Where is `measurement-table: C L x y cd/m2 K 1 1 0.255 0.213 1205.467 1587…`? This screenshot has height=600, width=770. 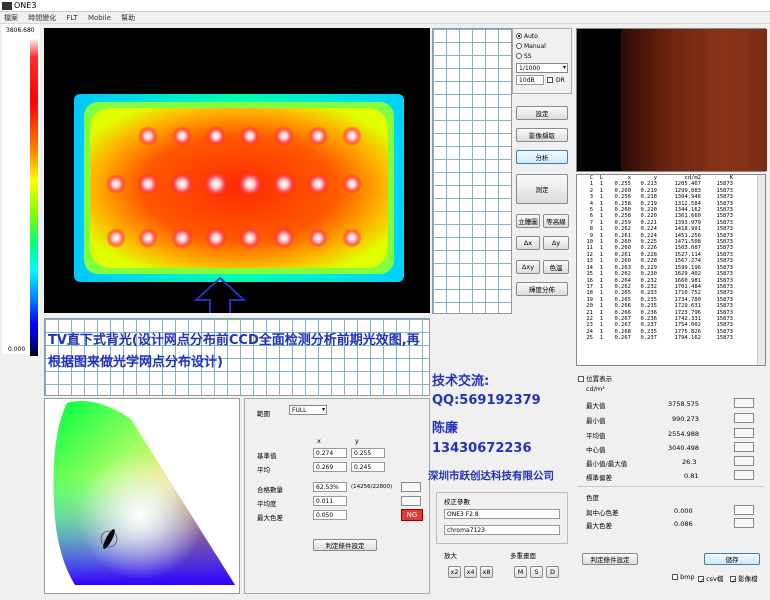
measurement-table: C L x y cd/m2 K 1 1 0.255 0.213 1205.467 1587… is located at coordinates (671, 270).